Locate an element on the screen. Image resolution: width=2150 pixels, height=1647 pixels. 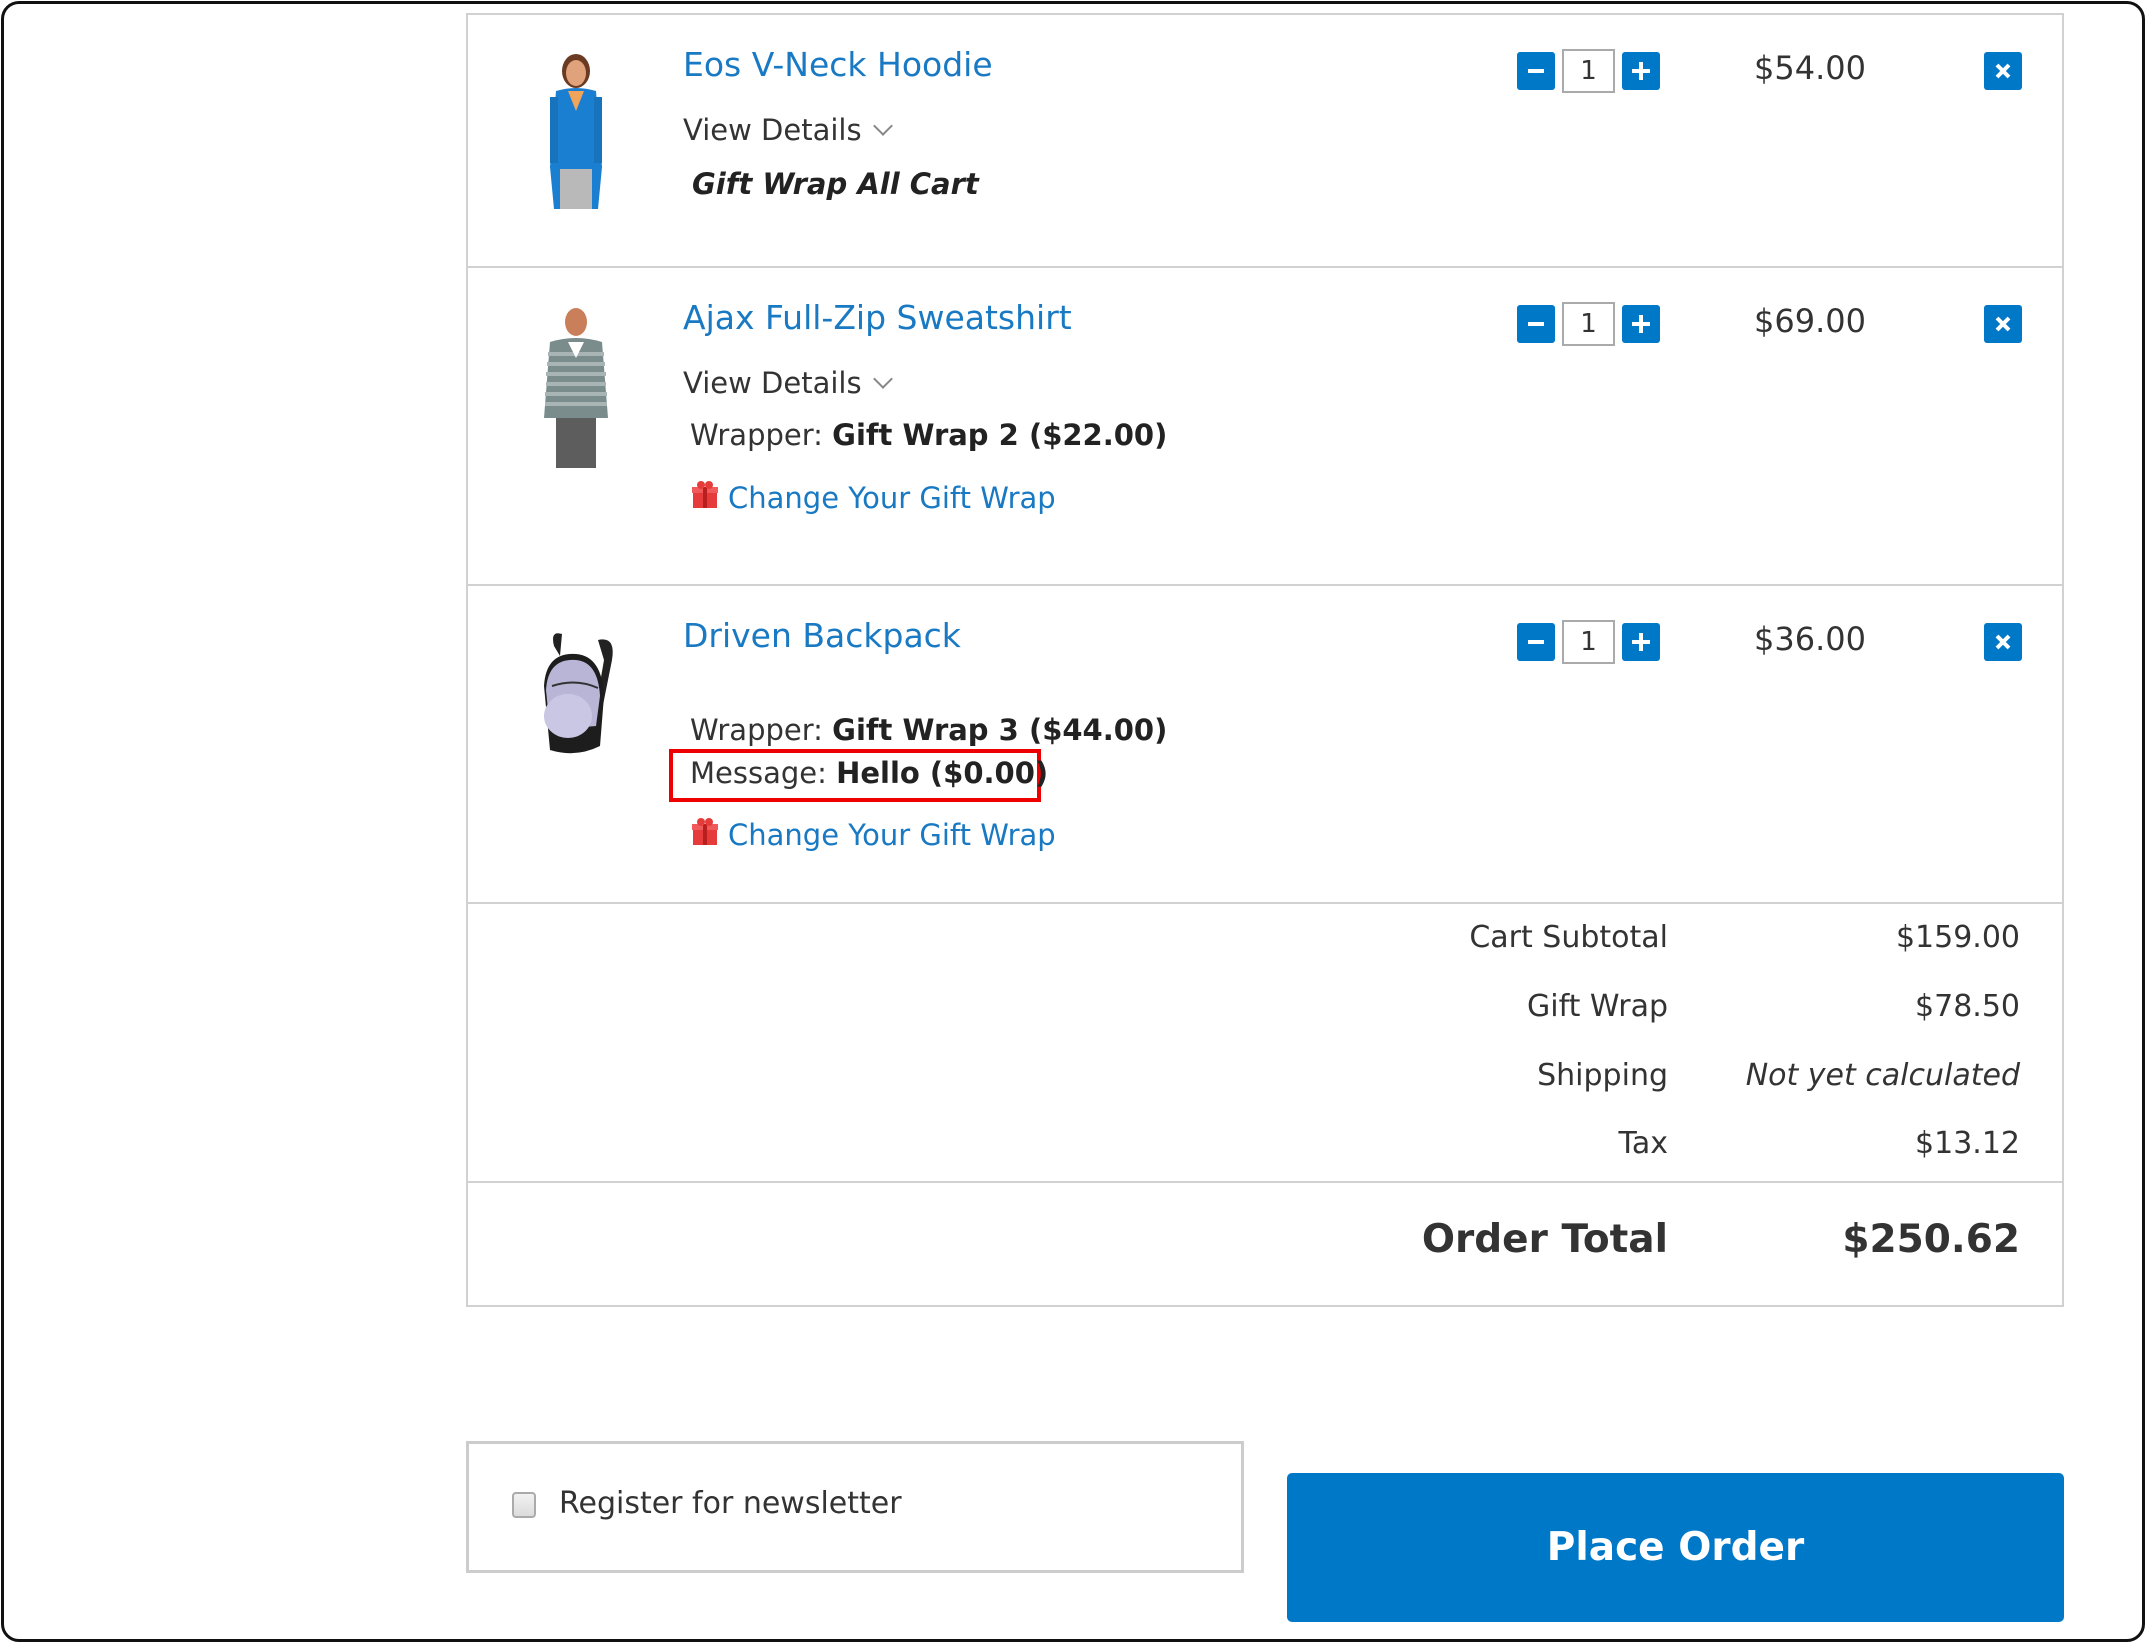
totals-label: Shipping is located at coordinates (1602, 1075).